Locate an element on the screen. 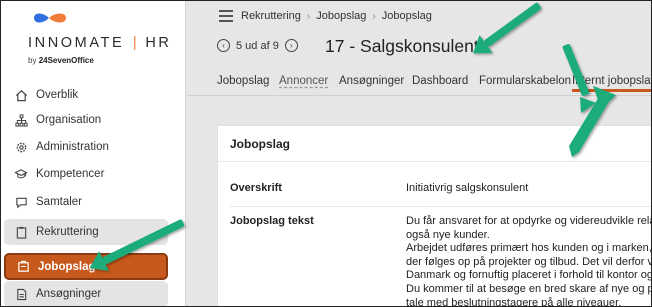 This screenshot has width=652, height=307. arrow-to-title-icon is located at coordinates (507, 28).